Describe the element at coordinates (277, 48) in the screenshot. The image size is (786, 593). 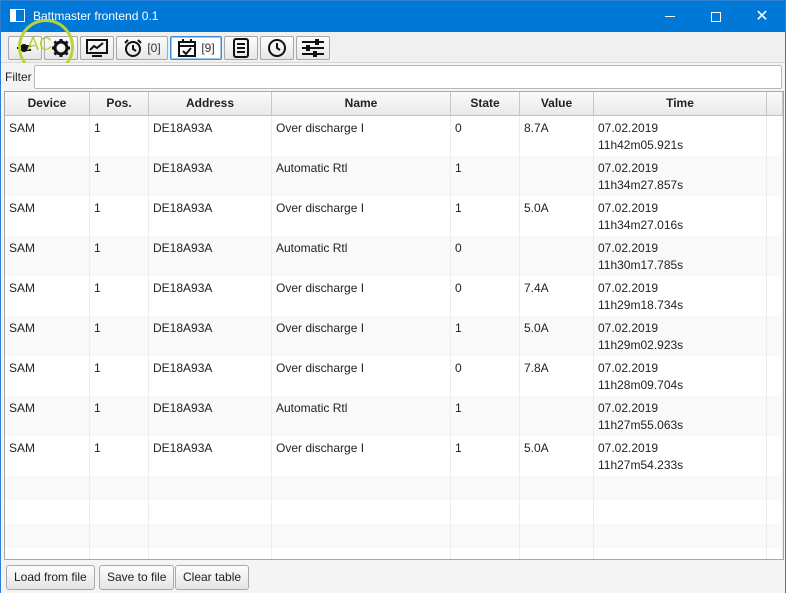
I see `time-button` at that location.